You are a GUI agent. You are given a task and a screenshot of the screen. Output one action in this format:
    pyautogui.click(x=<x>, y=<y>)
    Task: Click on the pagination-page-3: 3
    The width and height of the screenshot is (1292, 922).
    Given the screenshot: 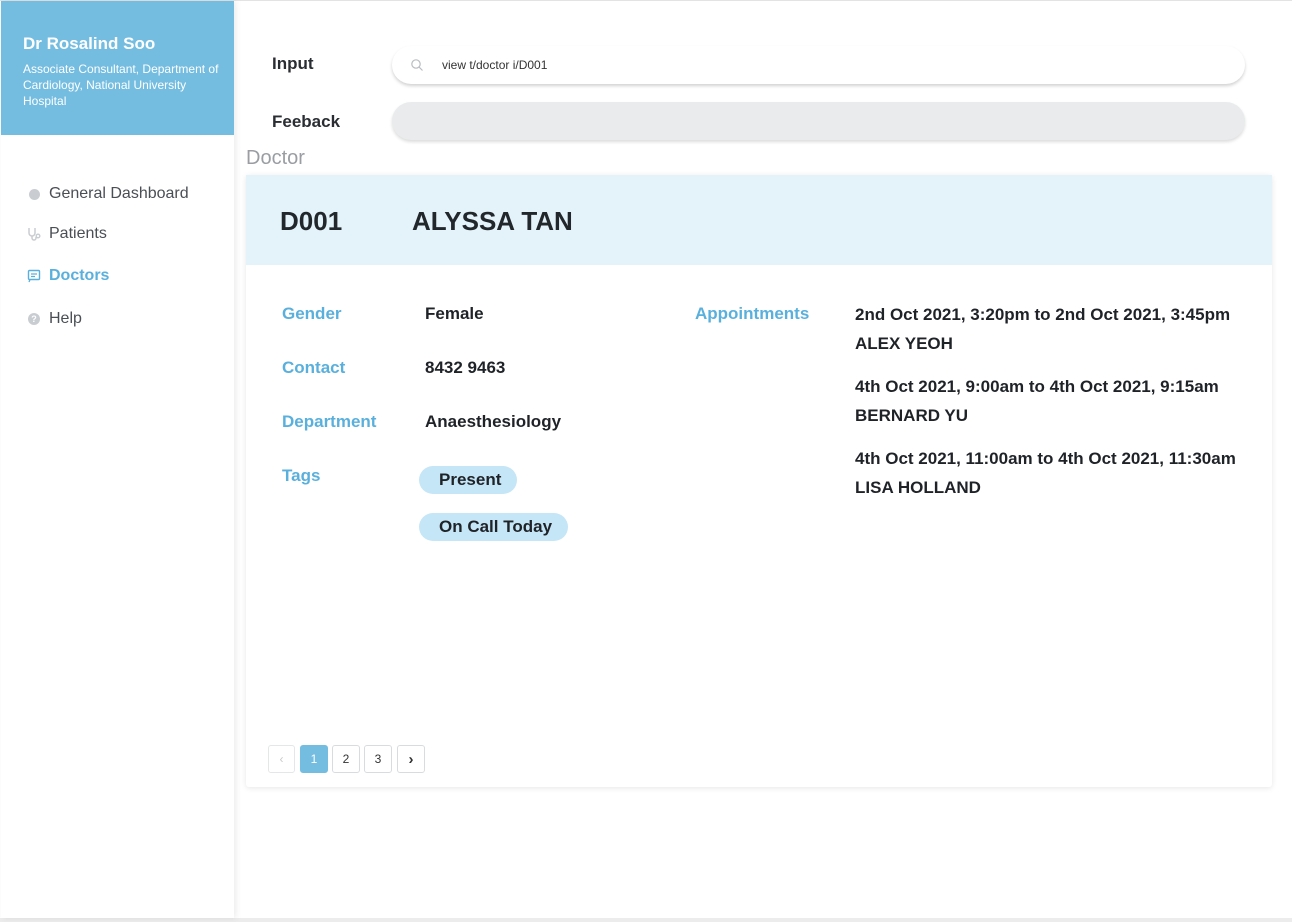 What is the action you would take?
    pyautogui.click(x=378, y=759)
    